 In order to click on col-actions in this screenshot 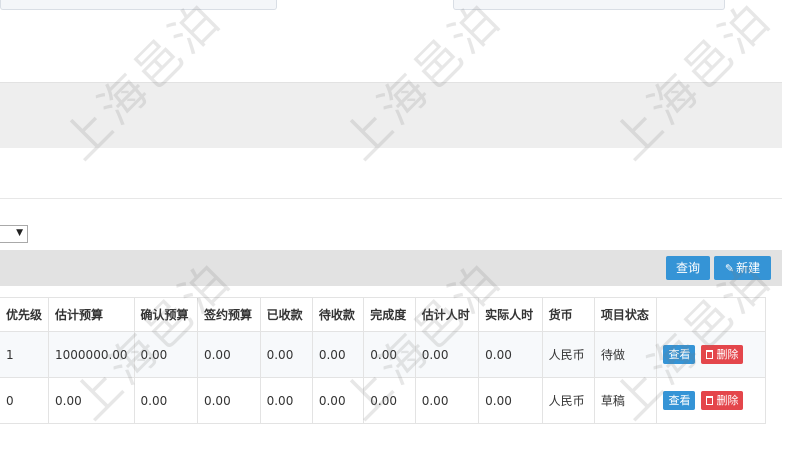, I will do `click(711, 314)`.